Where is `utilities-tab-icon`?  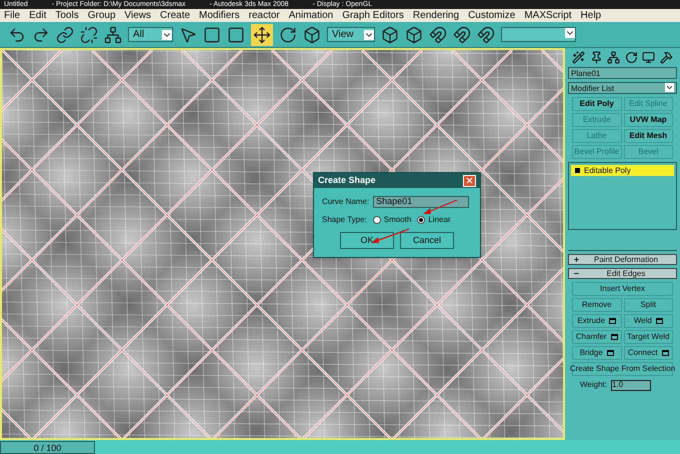
utilities-tab-icon is located at coordinates (666, 57).